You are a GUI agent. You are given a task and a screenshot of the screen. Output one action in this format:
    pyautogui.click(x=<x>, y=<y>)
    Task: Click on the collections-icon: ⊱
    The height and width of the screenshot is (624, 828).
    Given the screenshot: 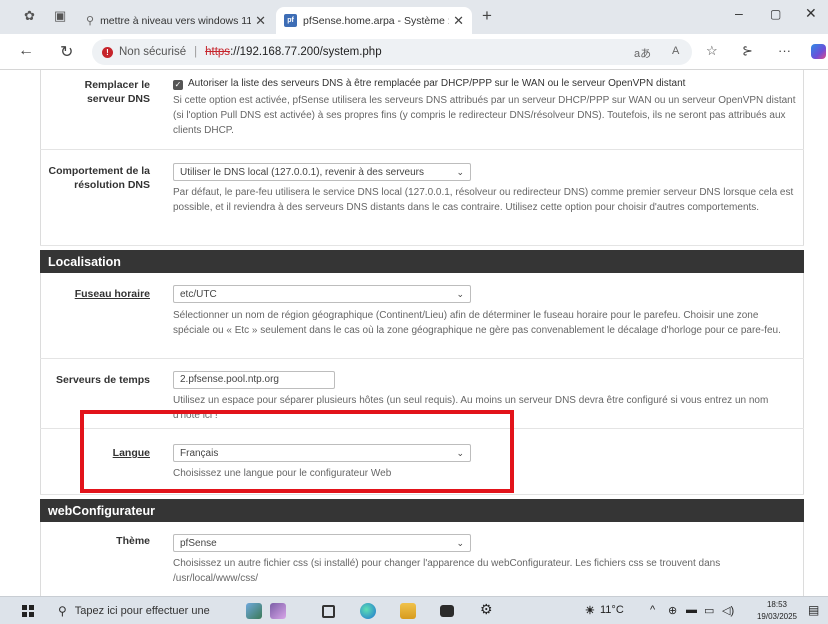 What is the action you would take?
    pyautogui.click(x=747, y=51)
    